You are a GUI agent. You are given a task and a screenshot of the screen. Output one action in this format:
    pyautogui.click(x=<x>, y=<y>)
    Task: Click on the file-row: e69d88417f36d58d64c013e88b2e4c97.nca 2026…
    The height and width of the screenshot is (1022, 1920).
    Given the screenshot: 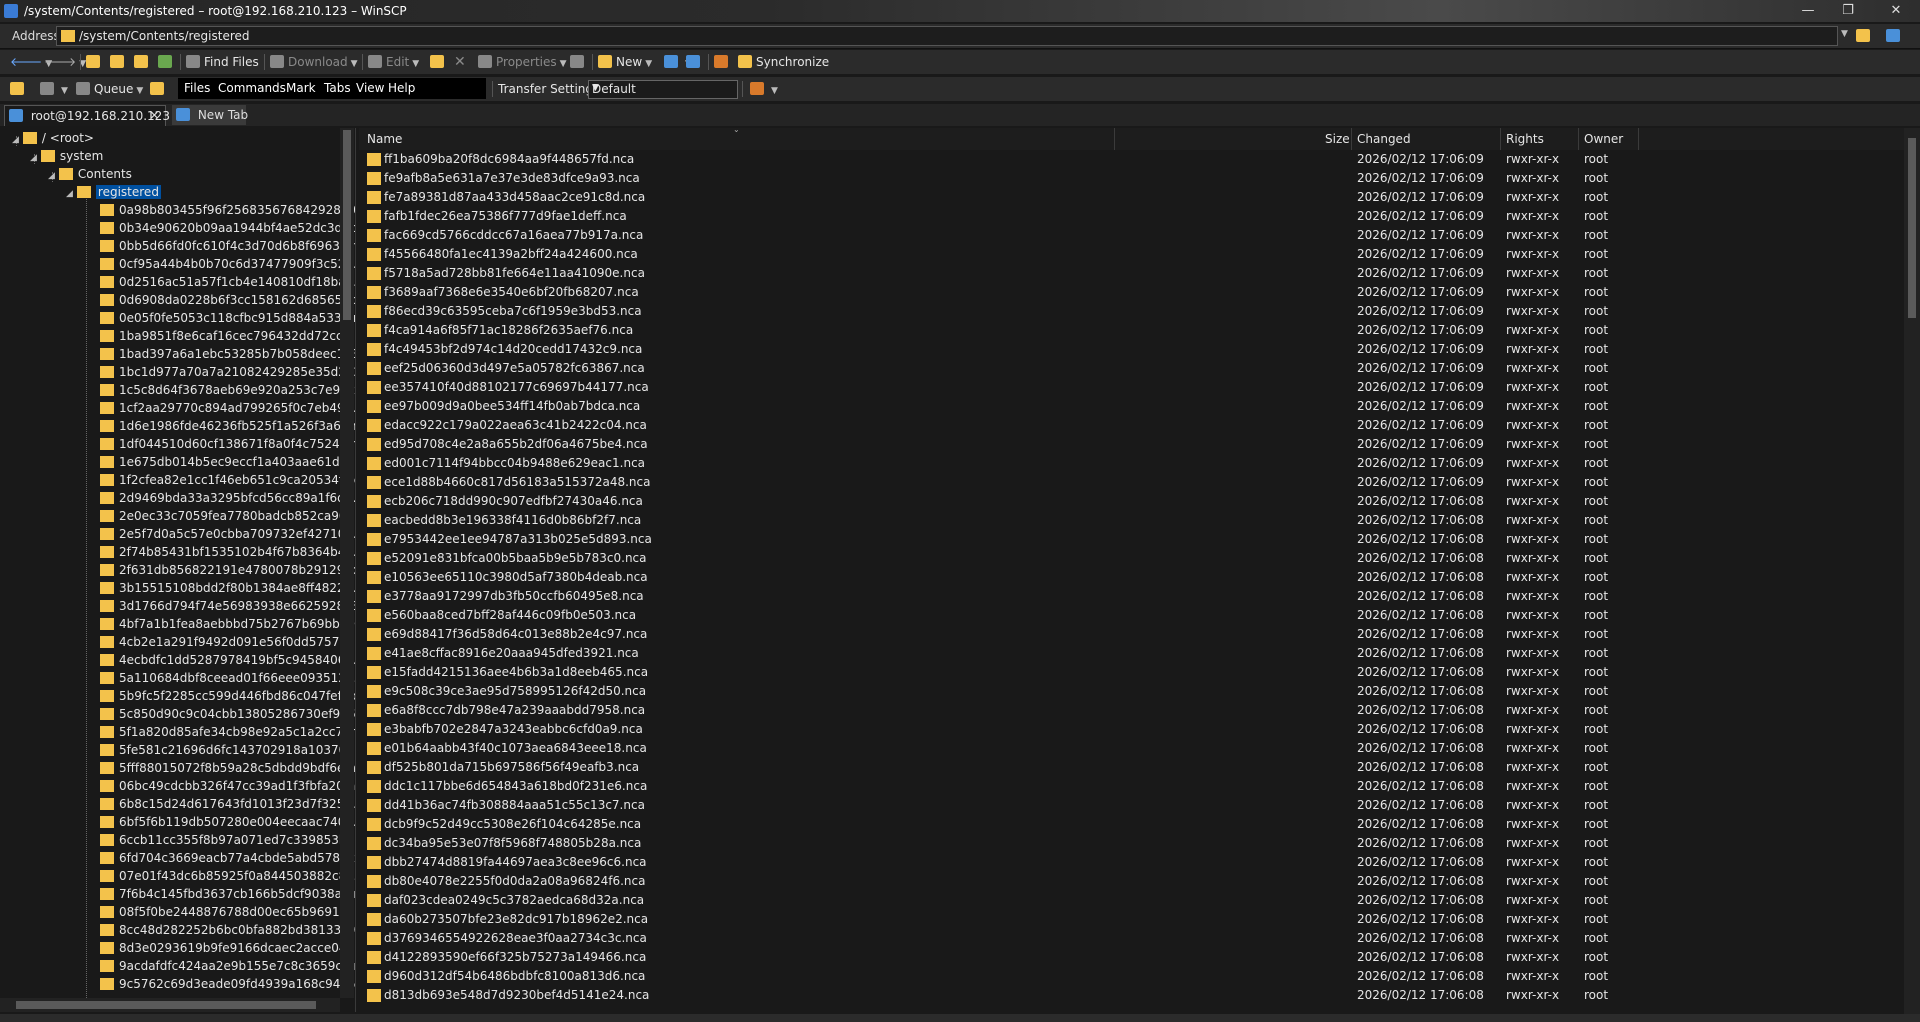 What is the action you would take?
    pyautogui.click(x=1131, y=634)
    